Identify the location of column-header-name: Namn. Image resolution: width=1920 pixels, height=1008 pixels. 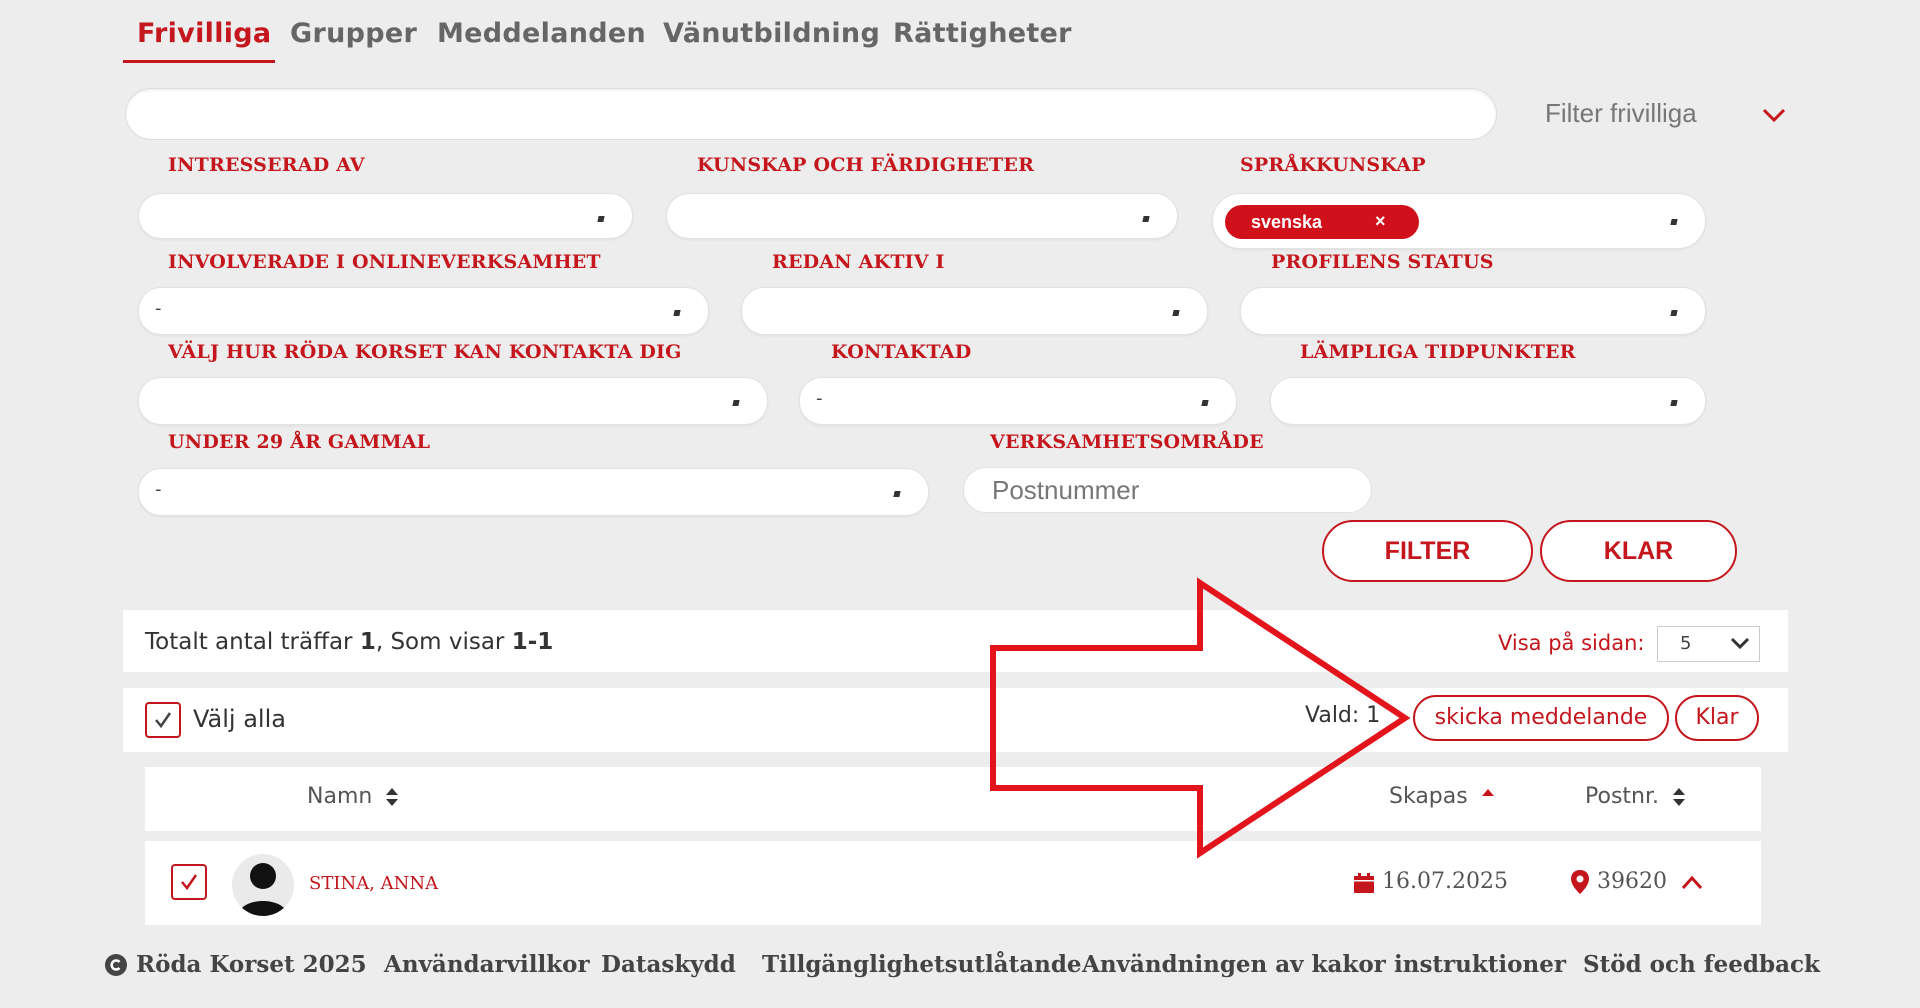
(353, 796).